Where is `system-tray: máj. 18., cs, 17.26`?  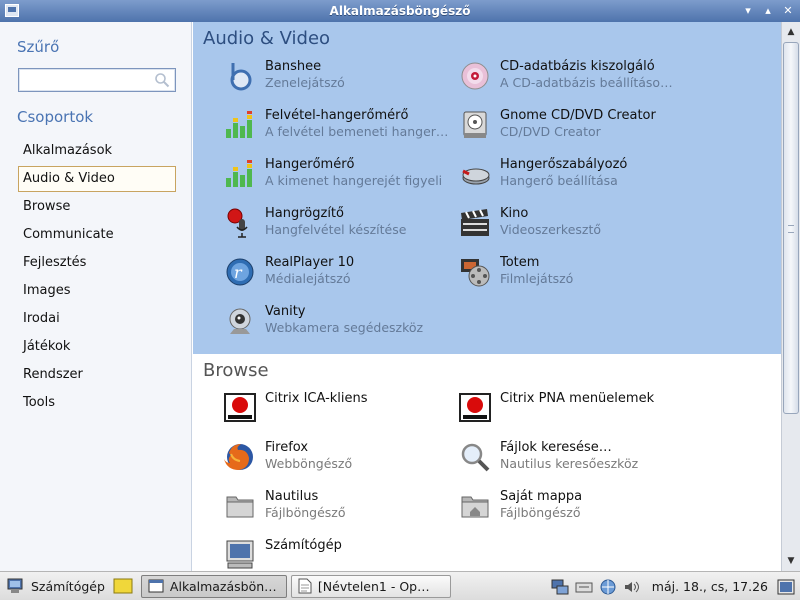
system-tray: máj. 18., cs, 17.26 is located at coordinates (674, 586).